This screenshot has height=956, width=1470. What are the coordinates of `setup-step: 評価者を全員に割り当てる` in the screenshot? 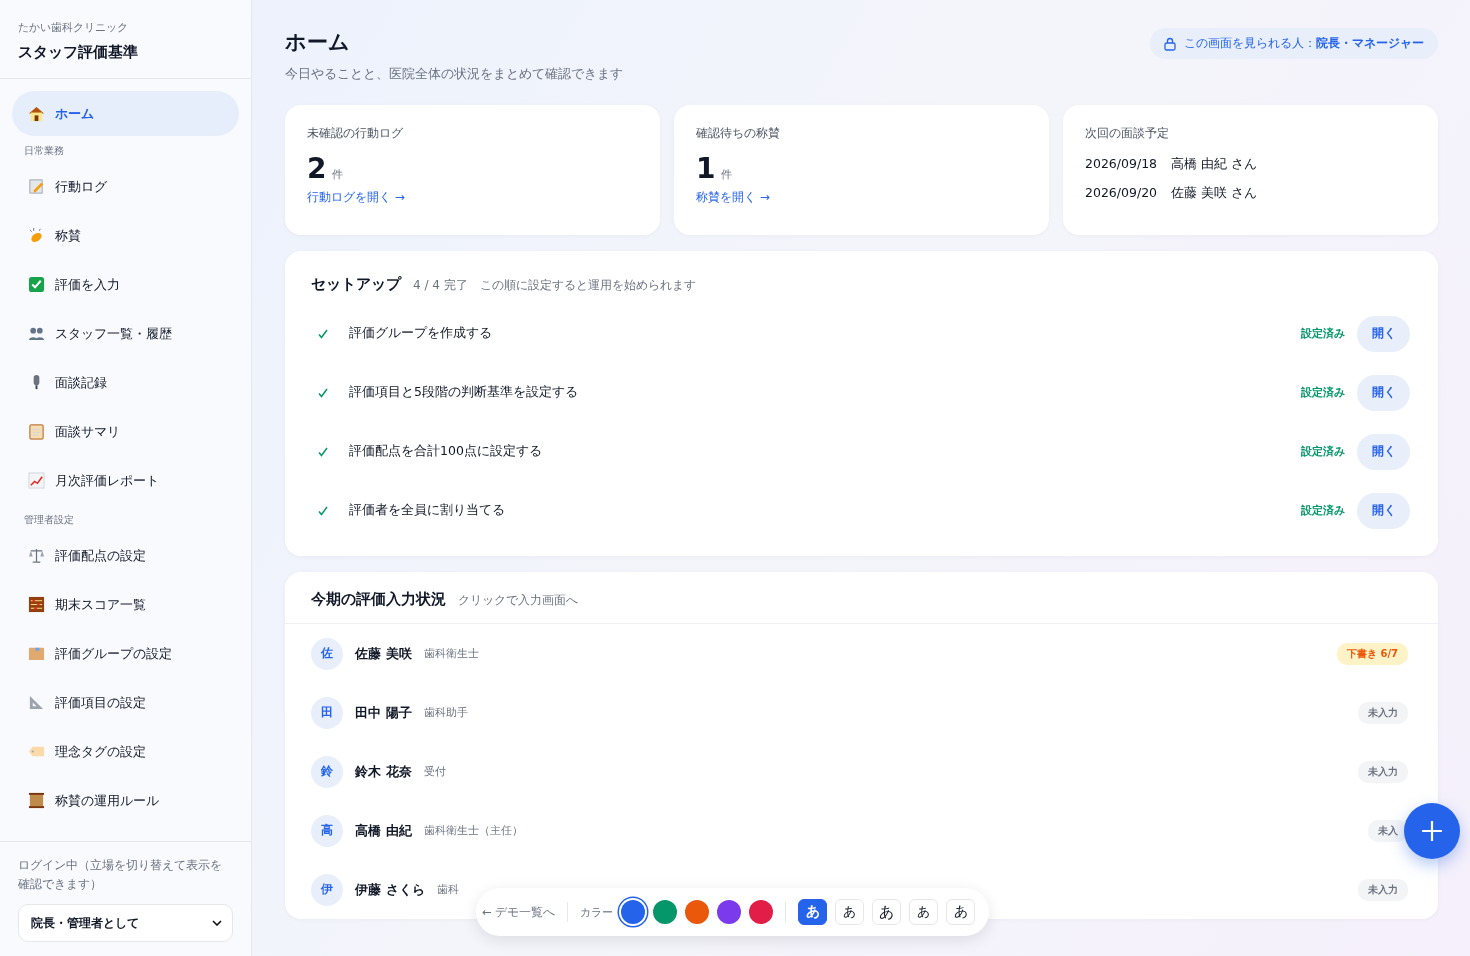 It's located at (825, 510).